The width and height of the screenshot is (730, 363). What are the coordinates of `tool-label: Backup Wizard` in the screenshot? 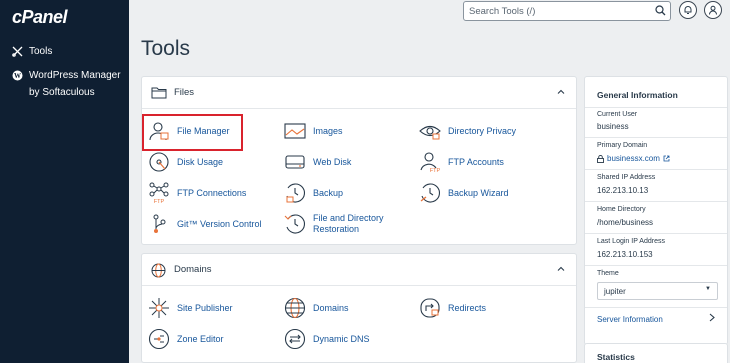 It's located at (478, 192).